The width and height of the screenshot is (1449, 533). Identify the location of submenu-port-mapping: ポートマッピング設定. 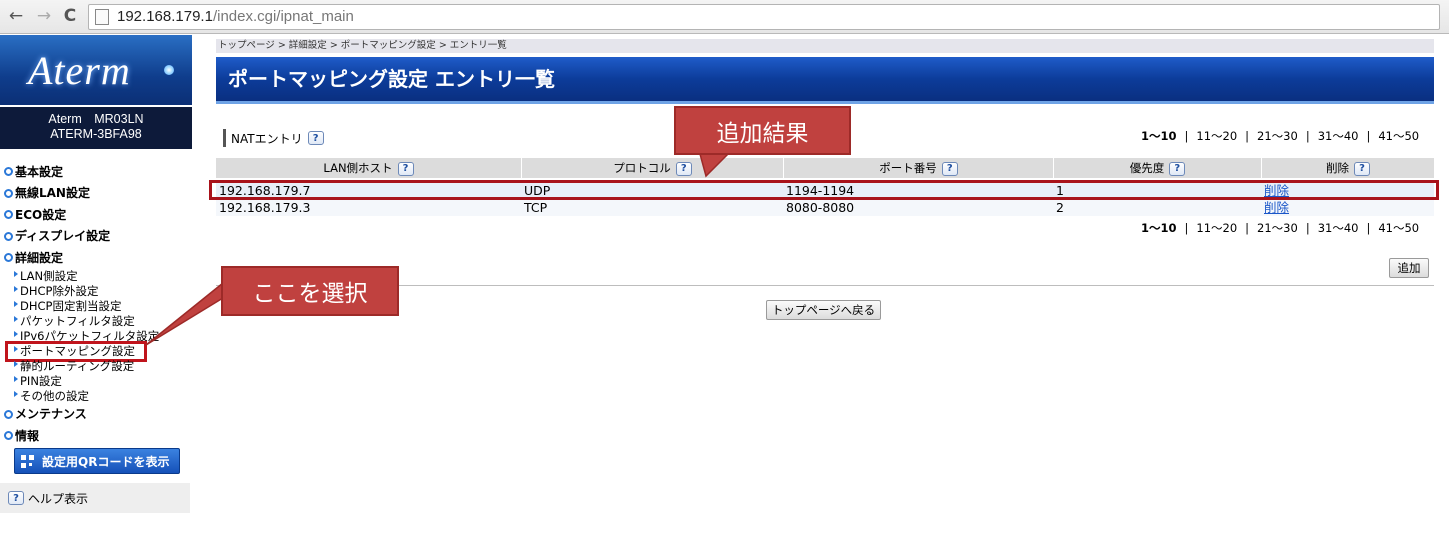
(76, 351).